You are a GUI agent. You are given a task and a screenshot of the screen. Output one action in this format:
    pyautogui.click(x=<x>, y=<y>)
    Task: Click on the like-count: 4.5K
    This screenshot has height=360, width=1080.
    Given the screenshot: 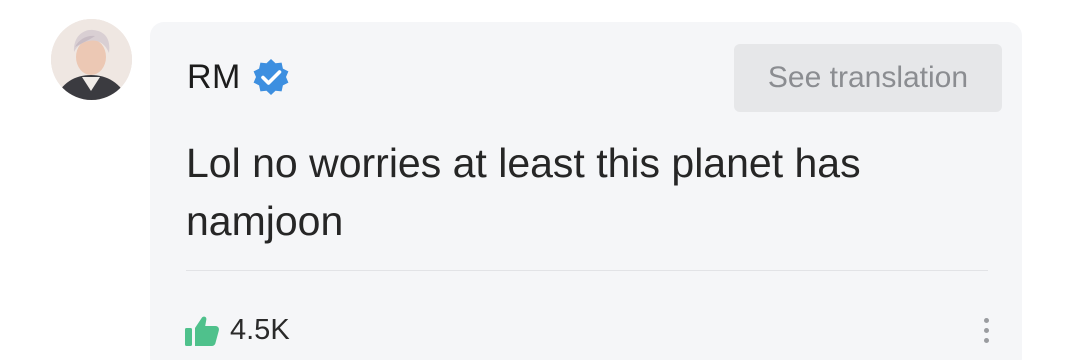 What is the action you would take?
    pyautogui.click(x=260, y=330)
    